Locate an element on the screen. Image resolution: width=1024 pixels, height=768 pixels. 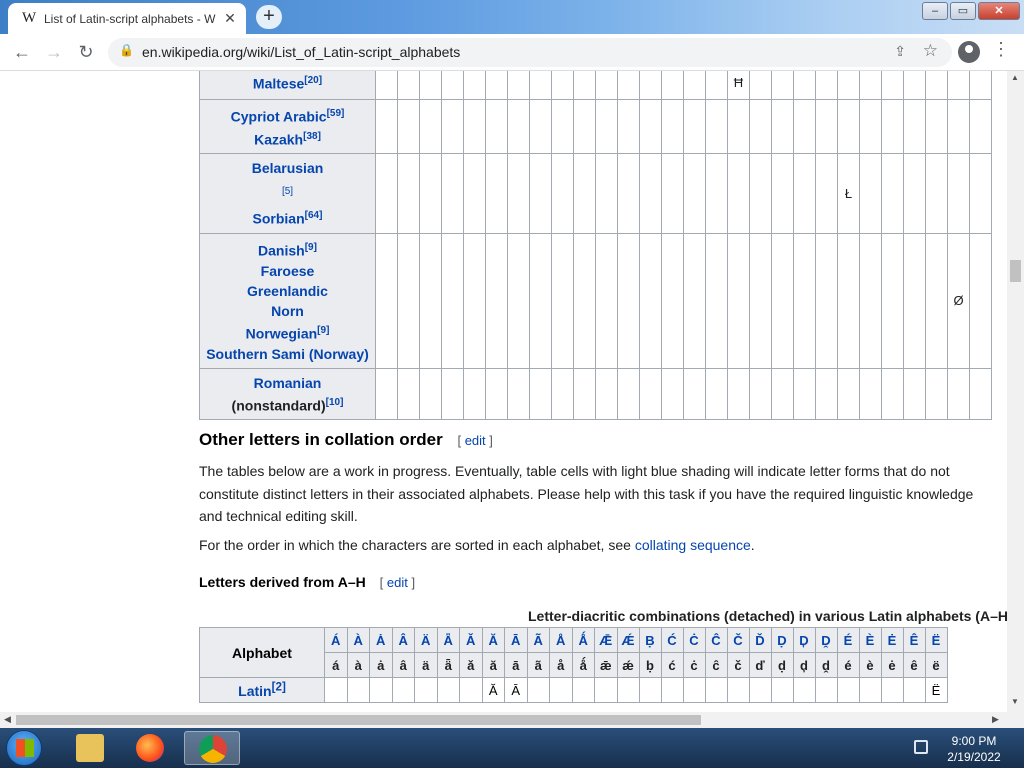
citation-ref: [10] is located at coordinates (335, 402).